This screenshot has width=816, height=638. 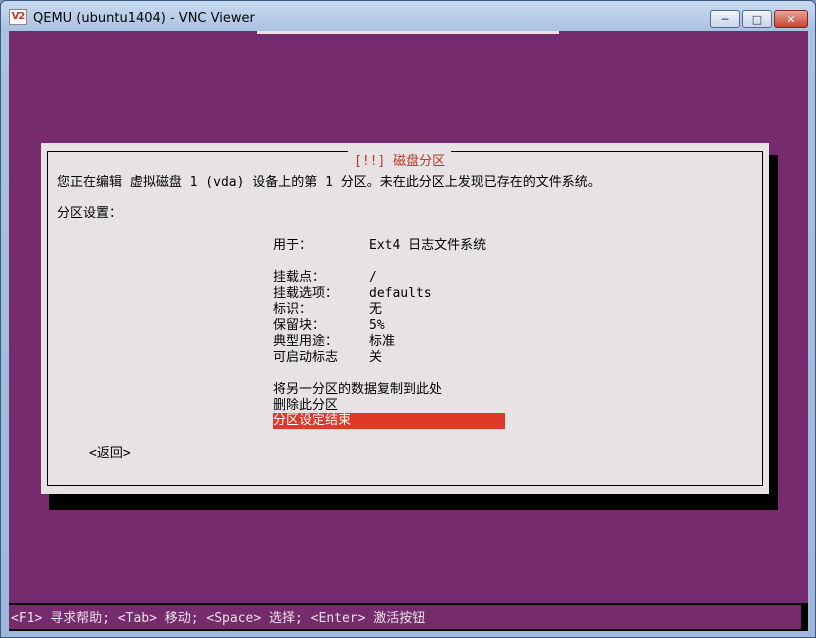 I want to click on setting-value-label: 无, so click(x=375, y=310).